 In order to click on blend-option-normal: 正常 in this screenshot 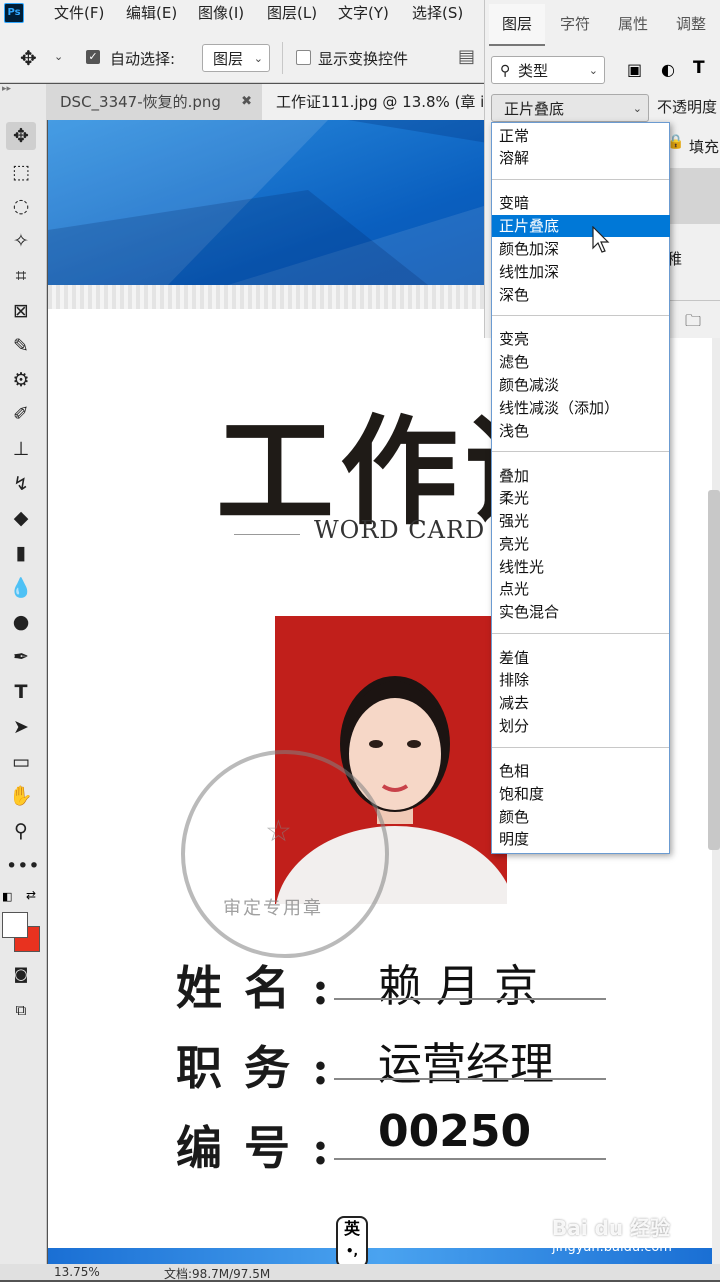, I will do `click(514, 136)`.